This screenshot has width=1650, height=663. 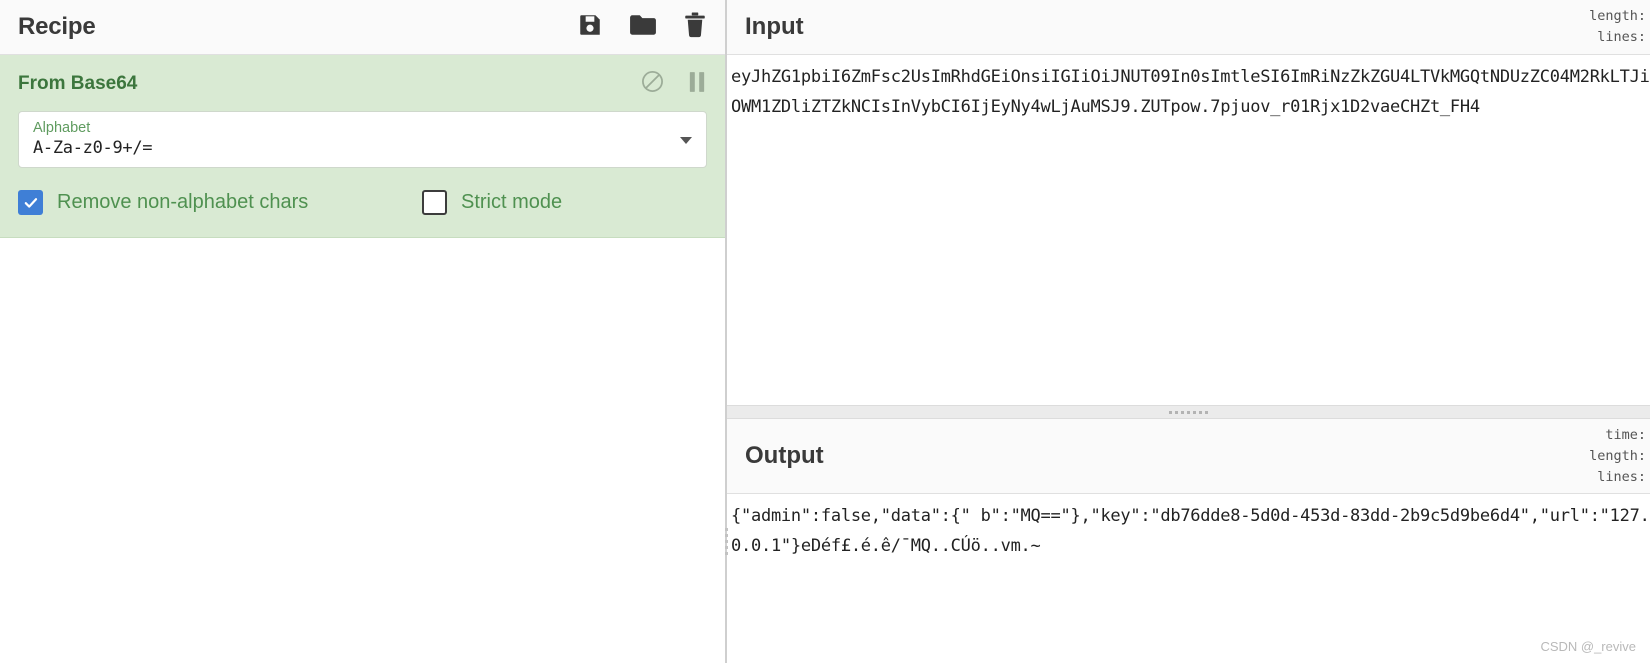 I want to click on checkbox-box-checked, so click(x=30, y=202).